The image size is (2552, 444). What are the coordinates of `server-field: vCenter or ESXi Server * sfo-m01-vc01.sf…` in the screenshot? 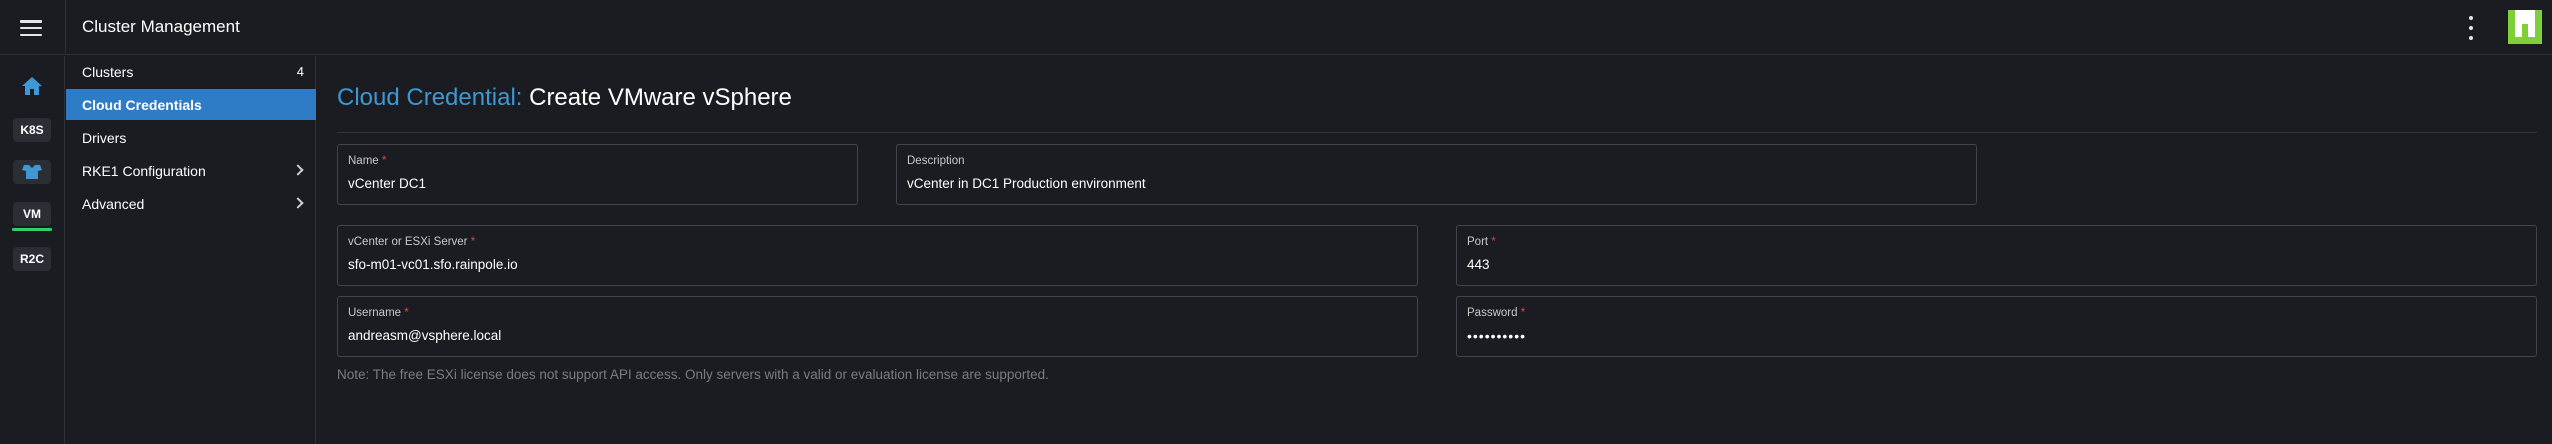 It's located at (877, 255).